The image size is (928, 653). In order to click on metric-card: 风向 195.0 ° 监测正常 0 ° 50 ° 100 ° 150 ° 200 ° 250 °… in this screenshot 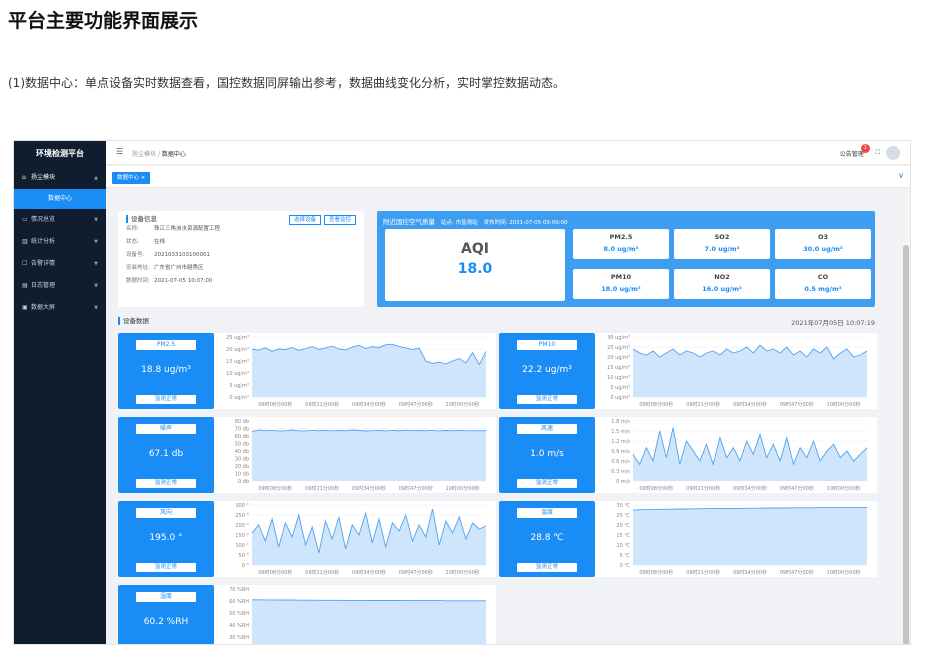, I will do `click(307, 539)`.